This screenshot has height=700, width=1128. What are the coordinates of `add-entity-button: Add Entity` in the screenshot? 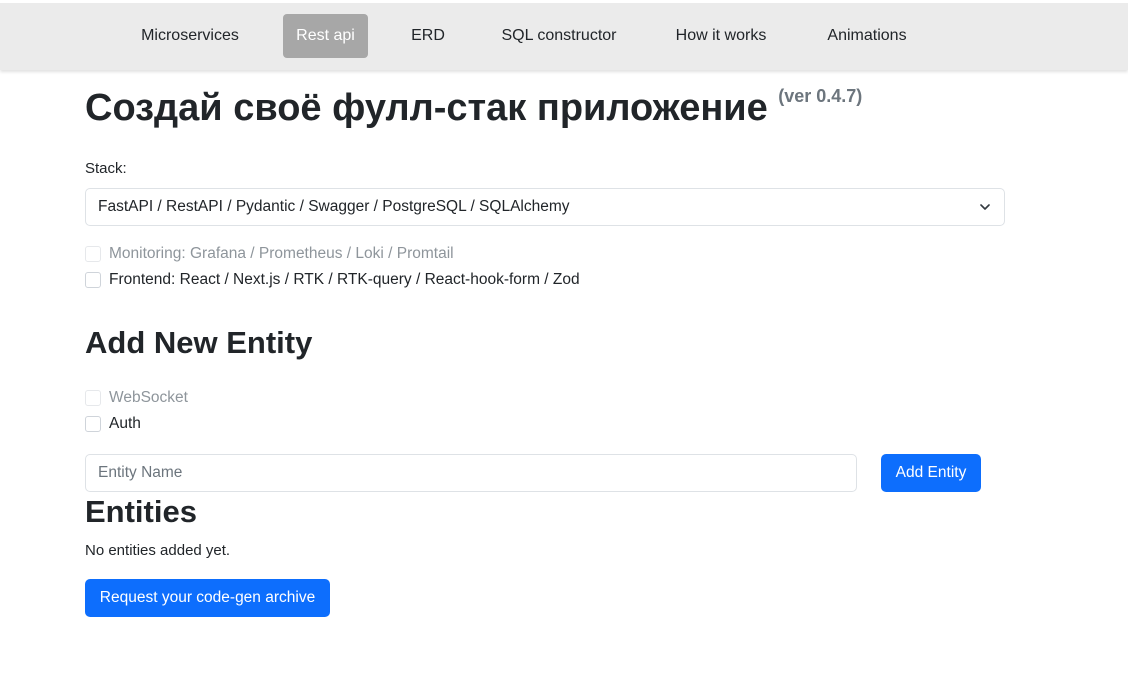 It's located at (931, 473).